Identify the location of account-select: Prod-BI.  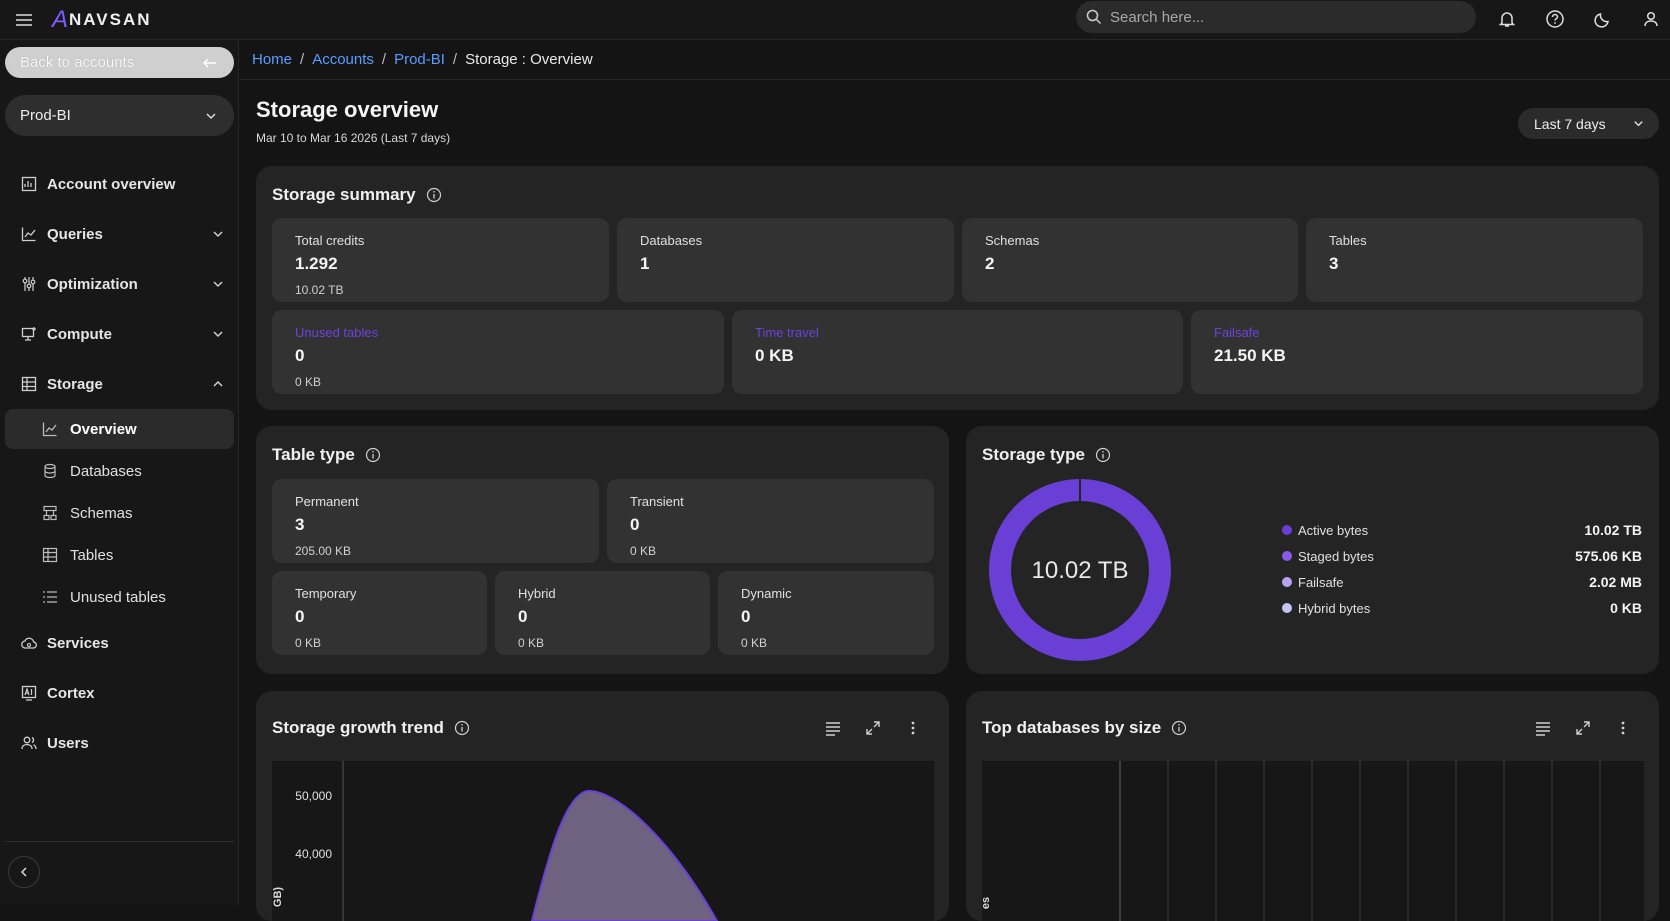
(119, 115).